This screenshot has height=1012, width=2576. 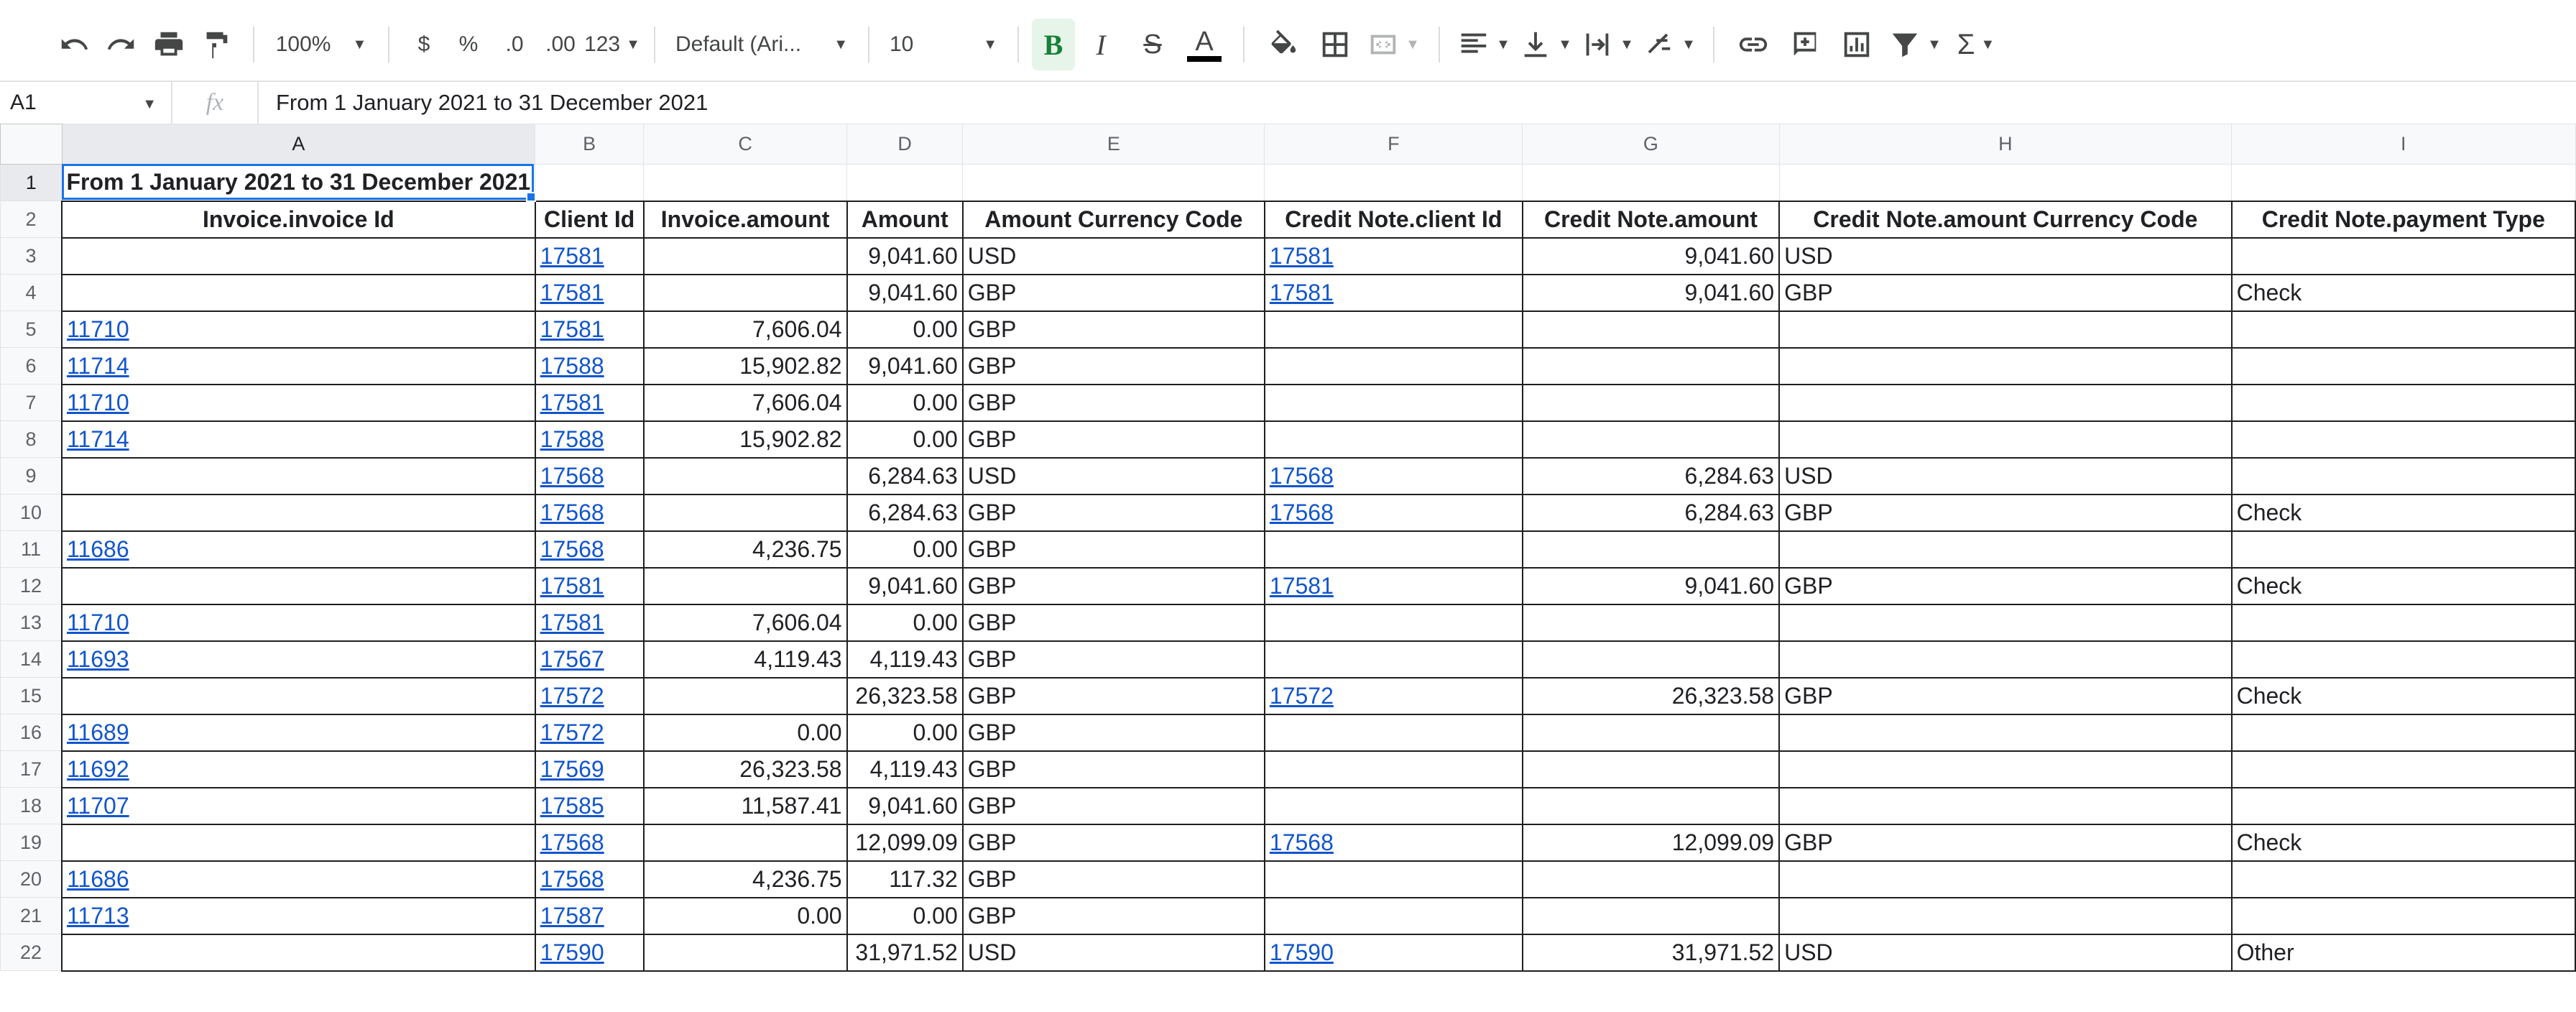 What do you see at coordinates (590, 144) in the screenshot?
I see `column-header-b: B` at bounding box center [590, 144].